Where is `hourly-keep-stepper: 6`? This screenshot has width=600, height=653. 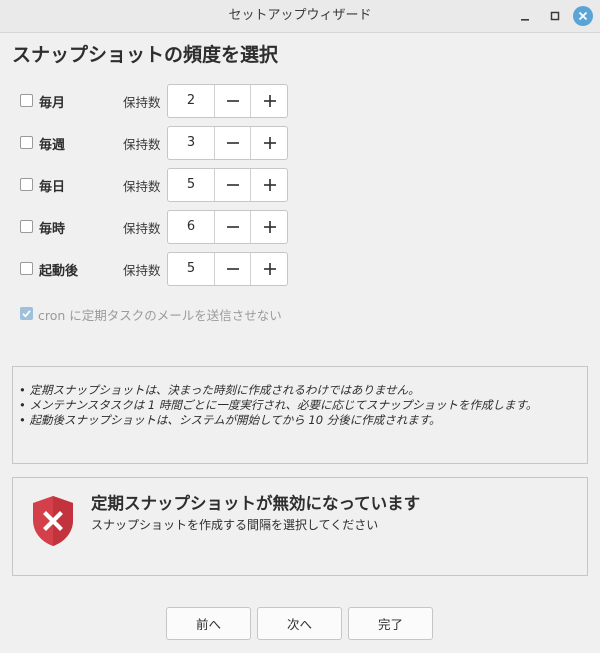 hourly-keep-stepper: 6 is located at coordinates (227, 227).